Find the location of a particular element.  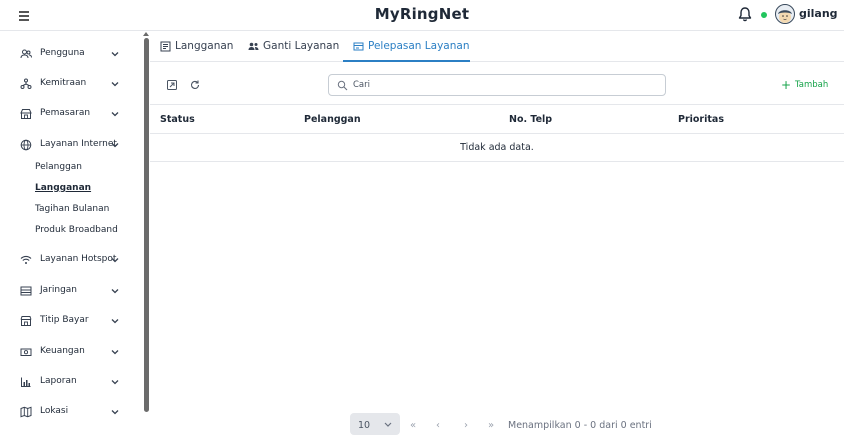

top-bar: MyRingNet gilang is located at coordinates (422, 15).